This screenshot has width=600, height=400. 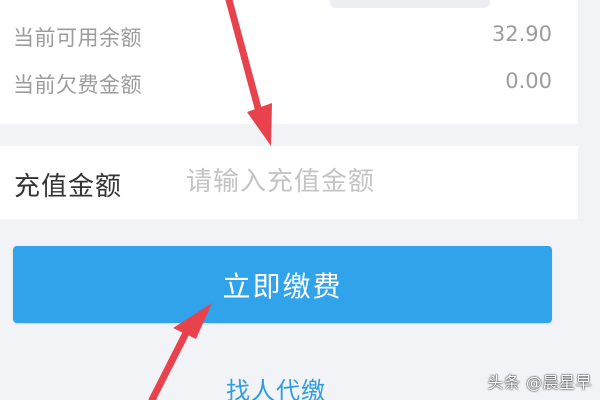 I want to click on available-balance-value: 32.90, so click(x=521, y=34).